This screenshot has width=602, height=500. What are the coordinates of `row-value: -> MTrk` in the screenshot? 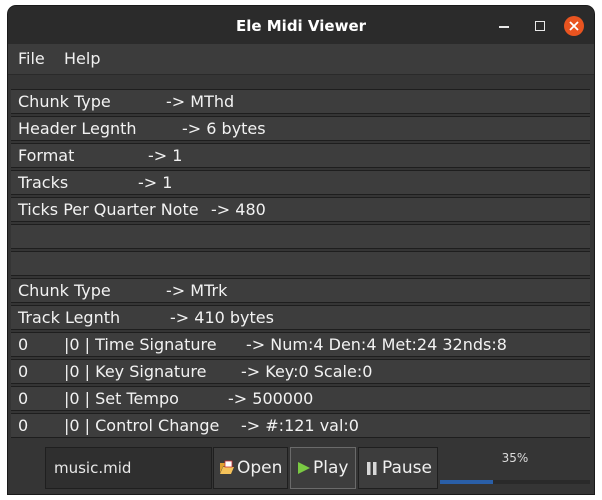 It's located at (197, 290).